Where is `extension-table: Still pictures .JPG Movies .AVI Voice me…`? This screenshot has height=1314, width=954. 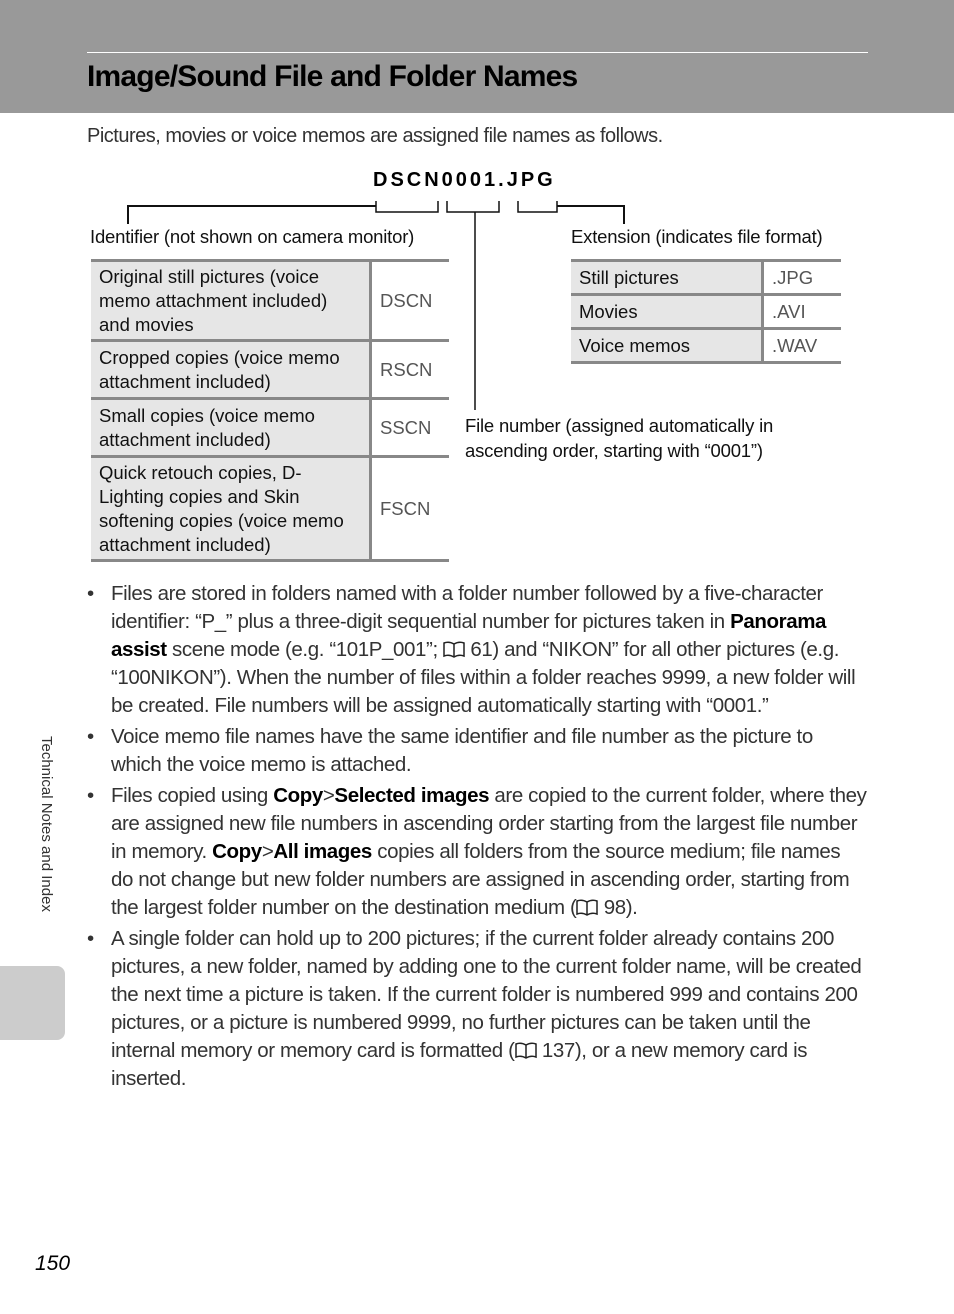
extension-table: Still pictures .JPG Movies .AVI Voice me… is located at coordinates (706, 311).